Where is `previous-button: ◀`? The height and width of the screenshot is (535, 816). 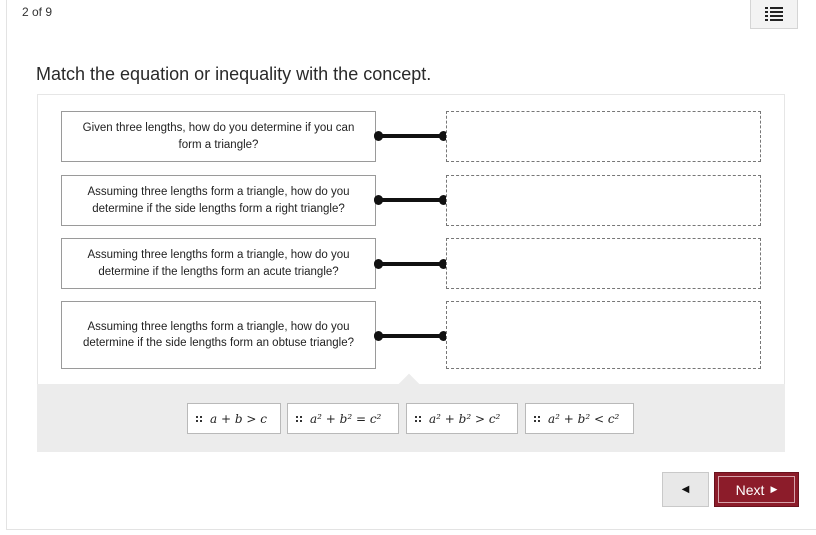
previous-button: ◀ is located at coordinates (685, 489).